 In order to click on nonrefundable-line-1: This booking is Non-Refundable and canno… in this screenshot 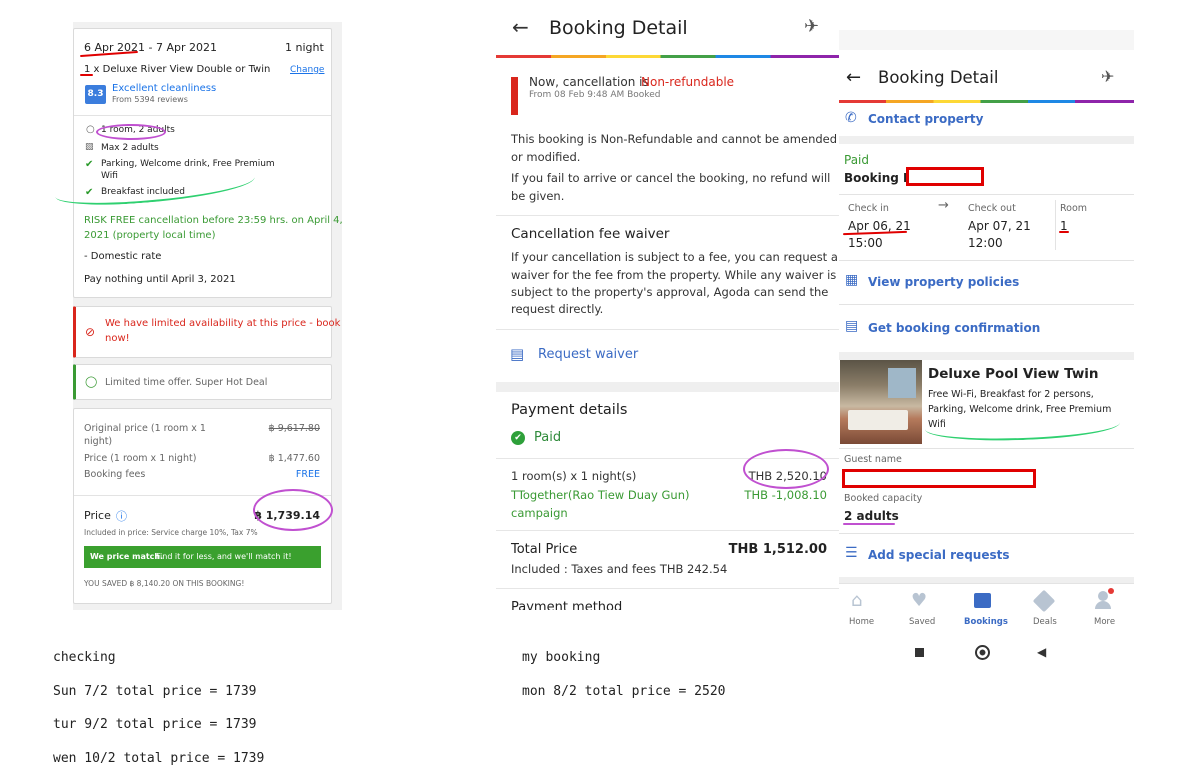, I will do `click(674, 139)`.